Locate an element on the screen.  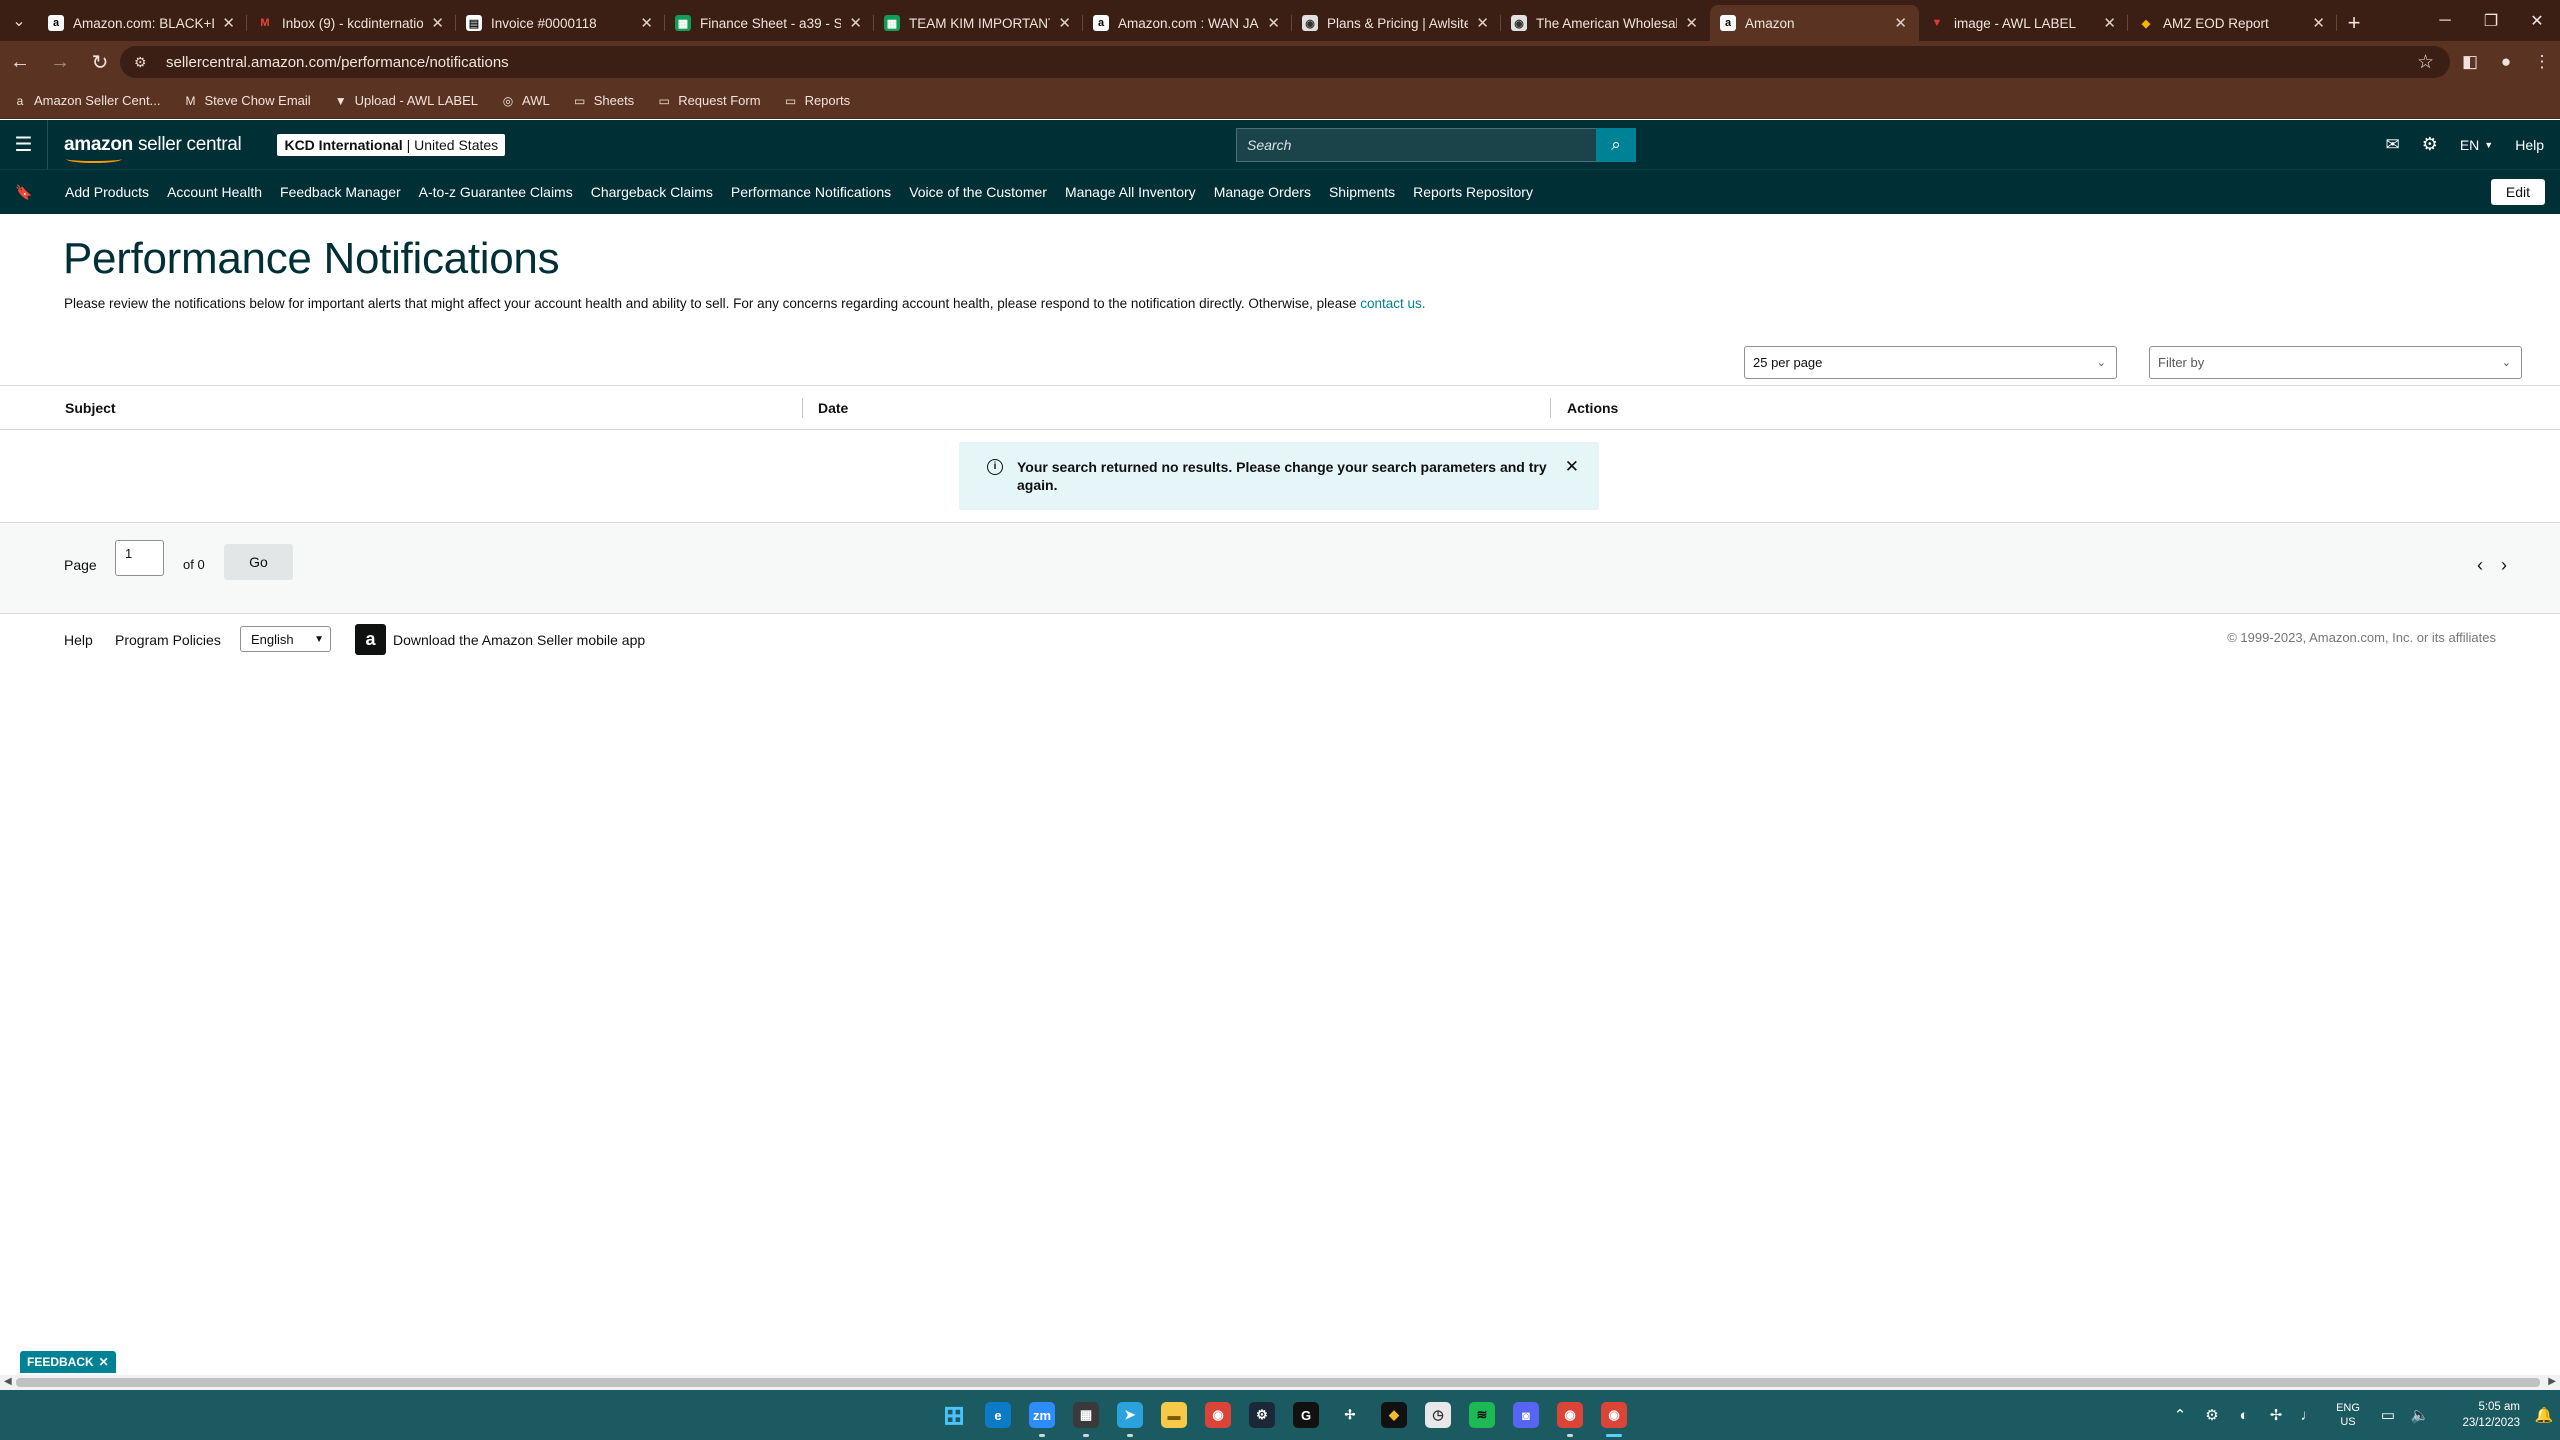
binance-icon: ◆ is located at coordinates (1394, 1415).